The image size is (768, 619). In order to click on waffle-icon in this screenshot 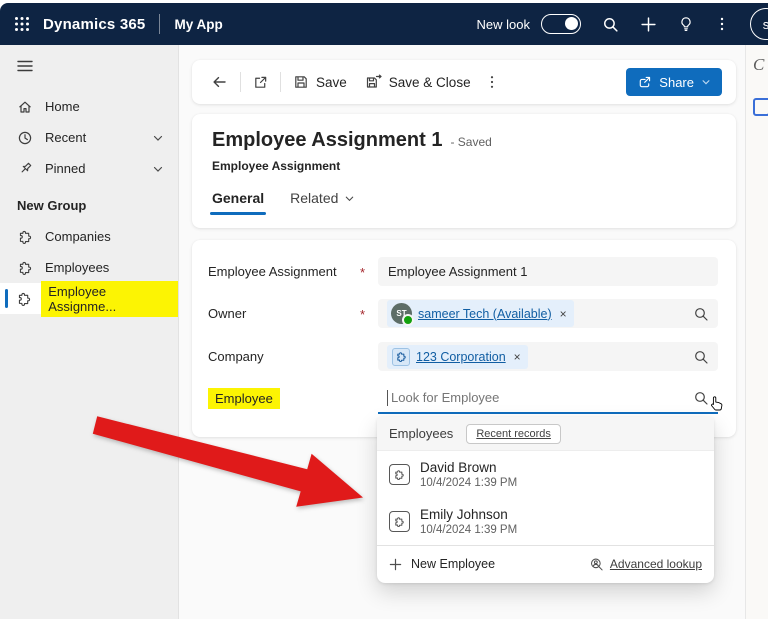, I will do `click(22, 24)`.